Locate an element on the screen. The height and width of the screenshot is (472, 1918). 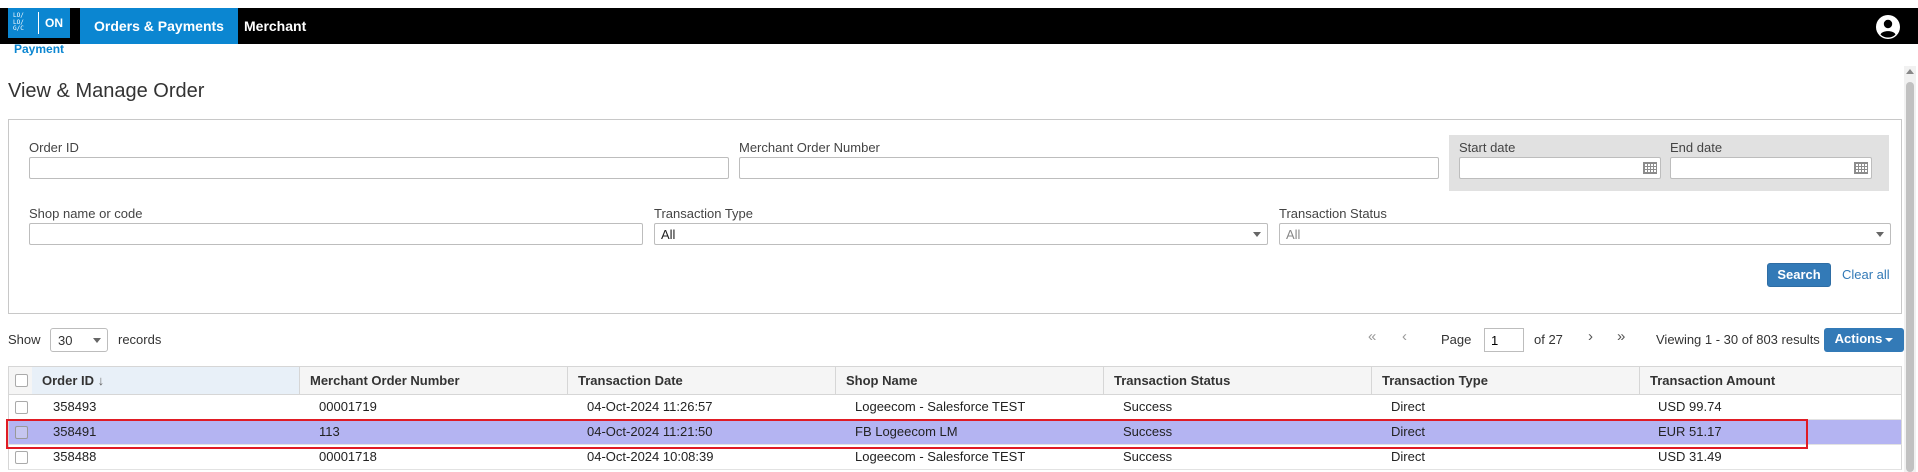
order-id-cell: 358491 is located at coordinates (75, 431).